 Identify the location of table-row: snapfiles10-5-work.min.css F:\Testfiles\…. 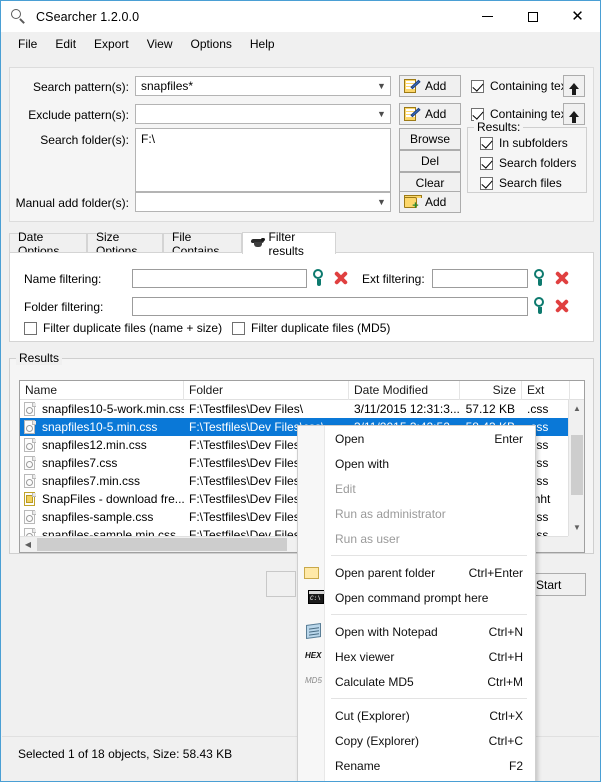
(302, 409).